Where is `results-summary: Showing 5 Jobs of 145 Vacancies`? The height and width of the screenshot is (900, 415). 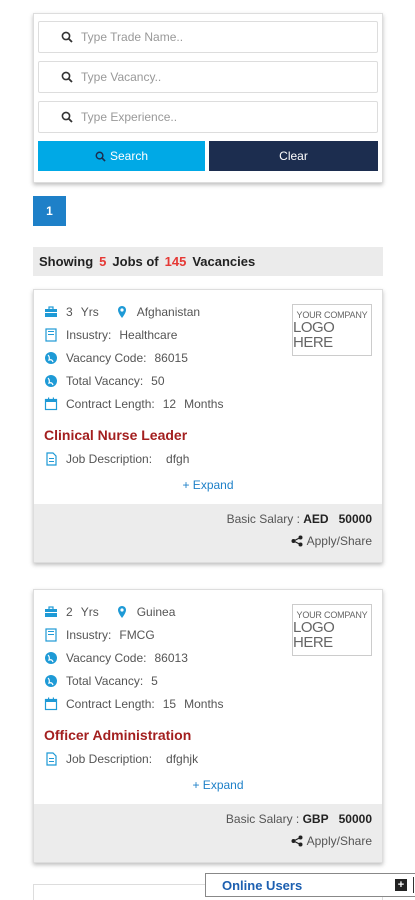 results-summary: Showing 5 Jobs of 145 Vacancies is located at coordinates (208, 261).